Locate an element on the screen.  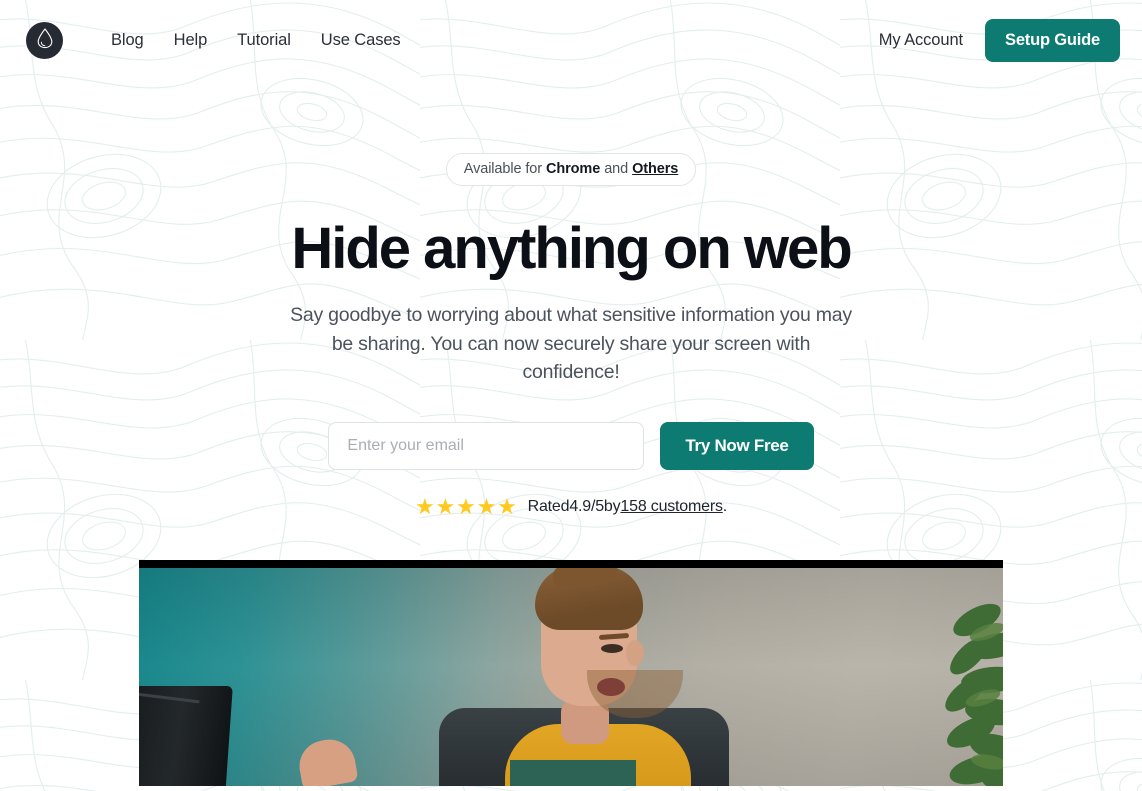
water-droplet-icon is located at coordinates (45, 40).